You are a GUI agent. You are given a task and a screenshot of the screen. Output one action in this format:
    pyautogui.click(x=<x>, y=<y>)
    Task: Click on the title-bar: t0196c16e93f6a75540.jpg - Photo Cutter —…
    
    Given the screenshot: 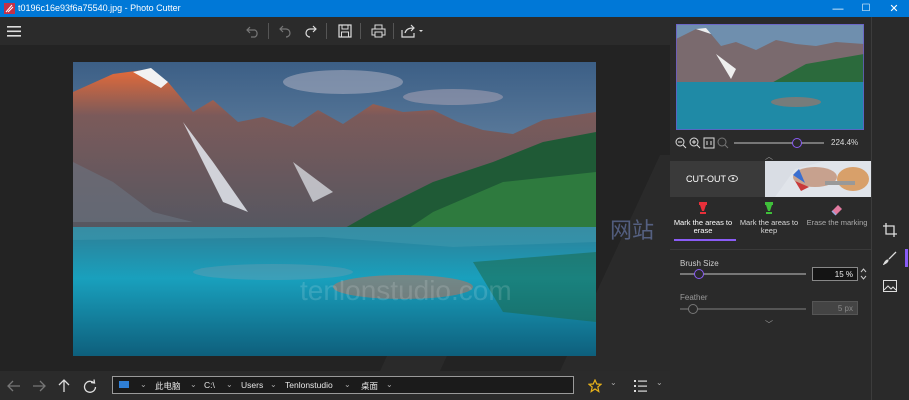 What is the action you would take?
    pyautogui.click(x=454, y=8)
    